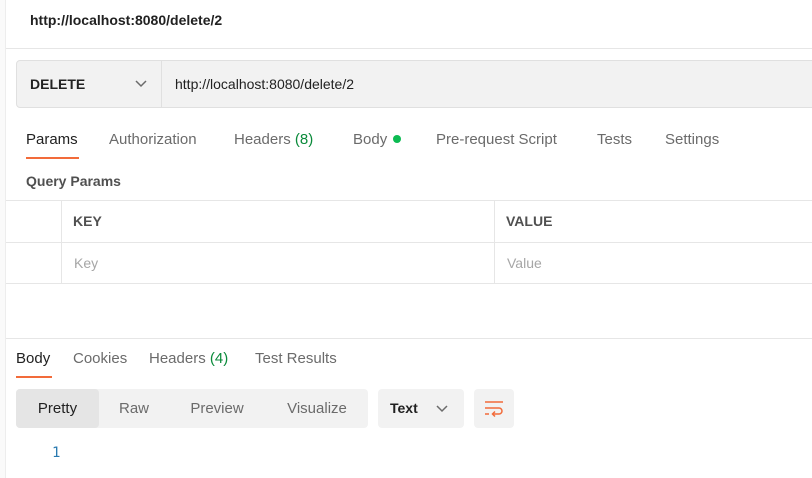 Image resolution: width=812 pixels, height=478 pixels. What do you see at coordinates (89, 84) in the screenshot?
I see `method-select: DELETE` at bounding box center [89, 84].